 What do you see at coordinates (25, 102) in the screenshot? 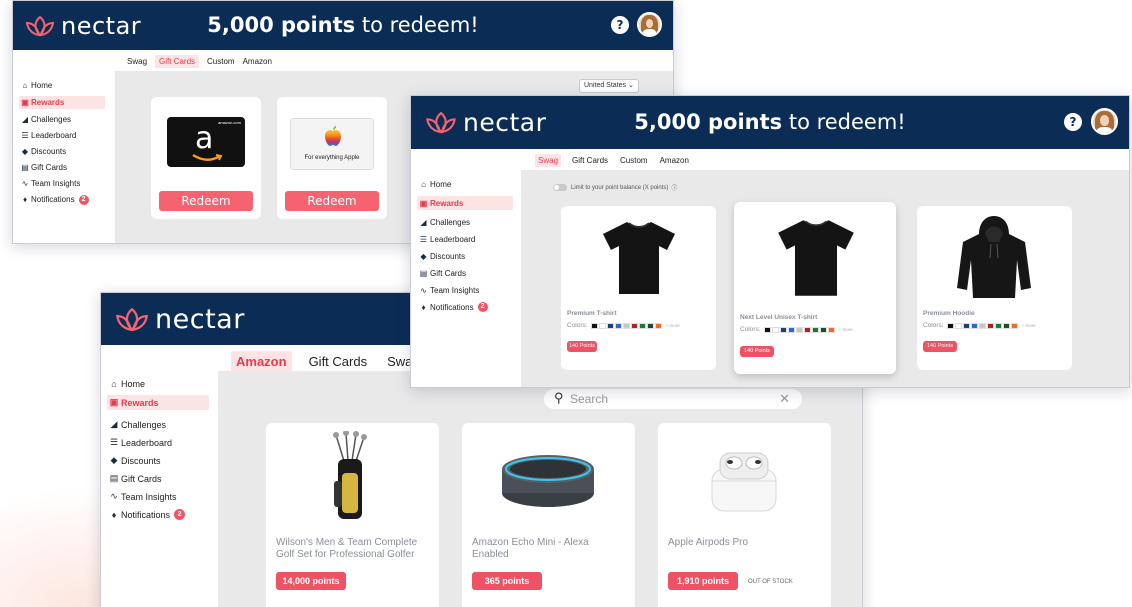
I see `gift-icon: ▣` at bounding box center [25, 102].